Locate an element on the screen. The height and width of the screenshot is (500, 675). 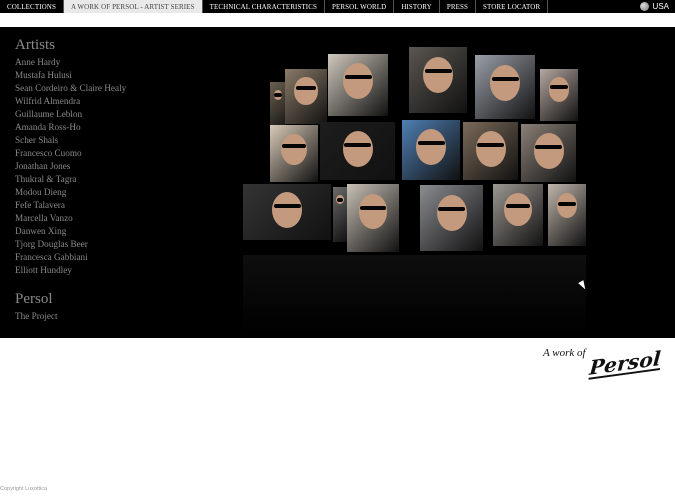
artist-link: Jonathan Jones is located at coordinates (115, 166).